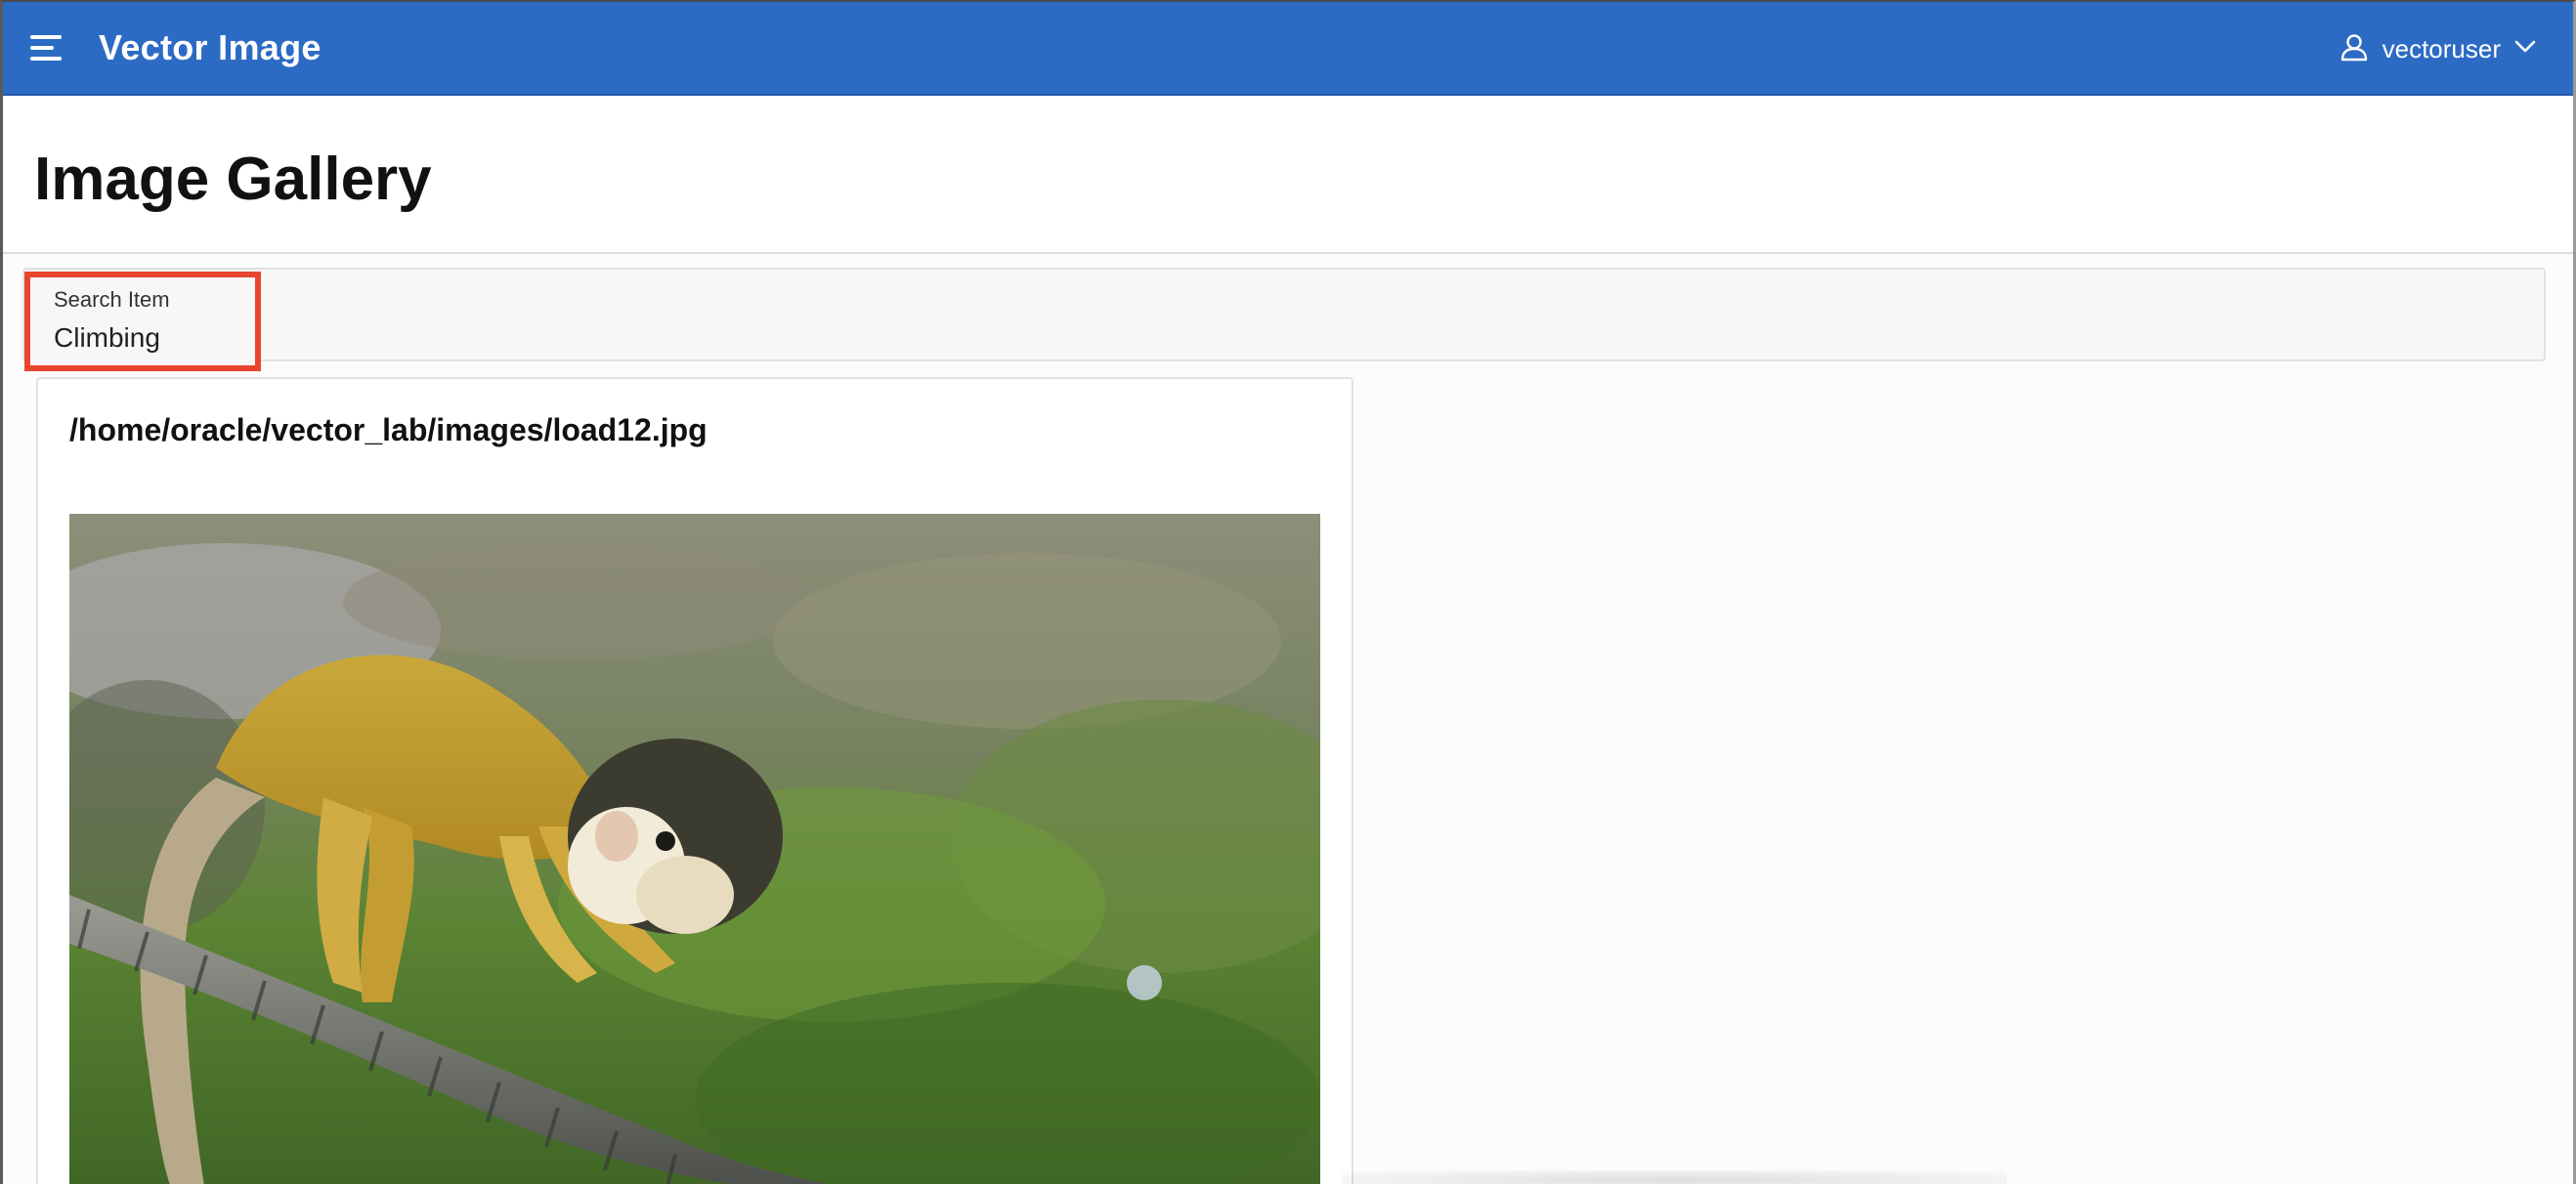 The image size is (2576, 1184). I want to click on username-label: vectoruser, so click(2441, 48).